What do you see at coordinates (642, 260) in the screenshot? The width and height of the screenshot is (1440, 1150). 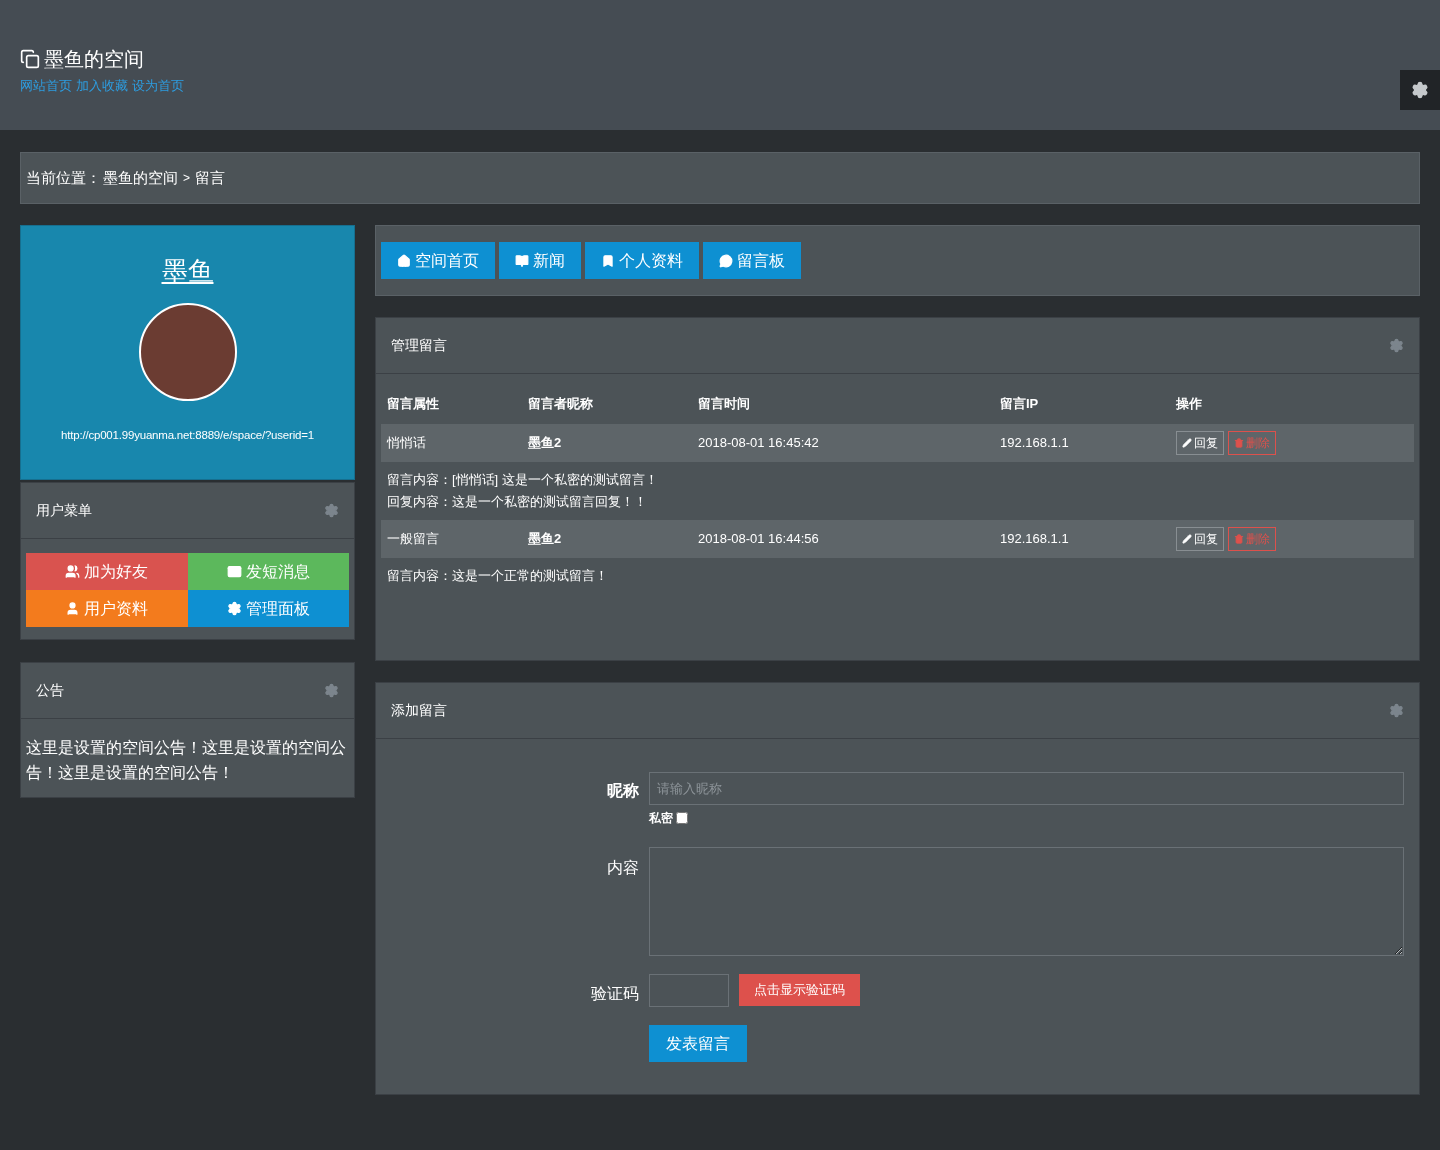 I see `nav-tab: 个人资料` at bounding box center [642, 260].